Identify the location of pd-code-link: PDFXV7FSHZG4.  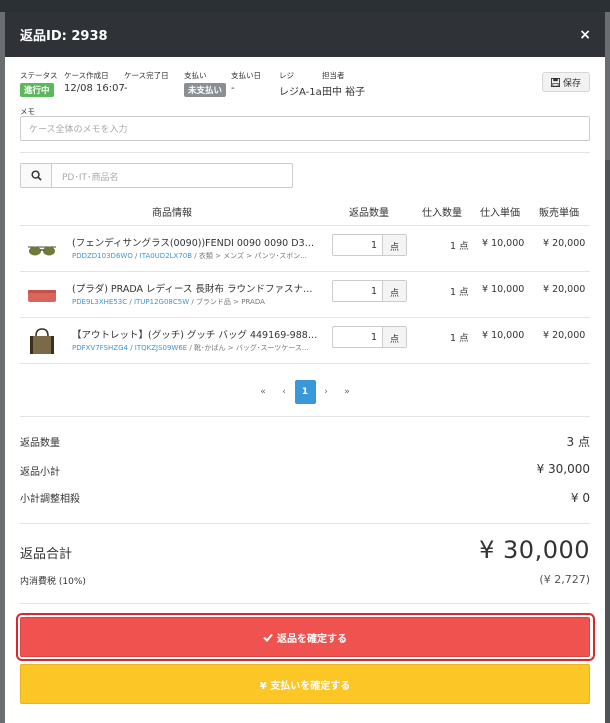
(100, 348).